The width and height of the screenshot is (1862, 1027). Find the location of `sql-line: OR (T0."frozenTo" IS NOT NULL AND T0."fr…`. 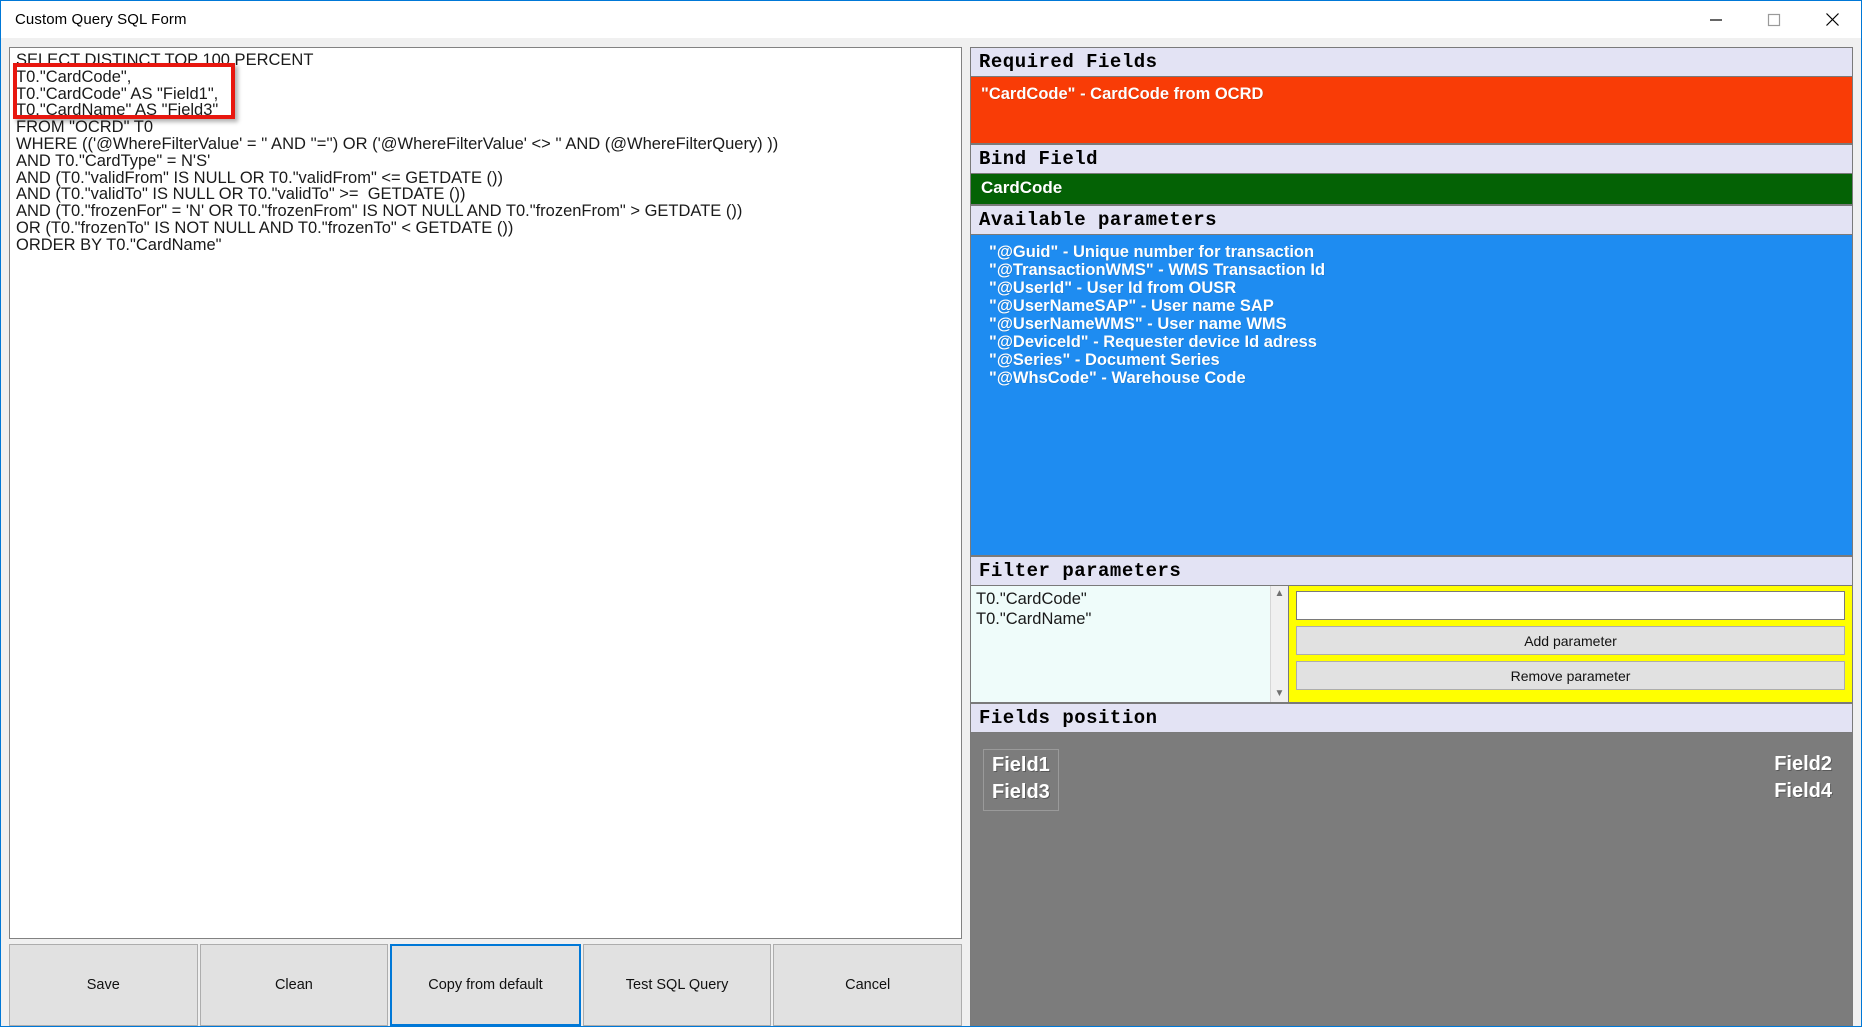

sql-line: OR (T0."frozenTo" IS NOT NULL AND T0."fr… is located at coordinates (265, 227).